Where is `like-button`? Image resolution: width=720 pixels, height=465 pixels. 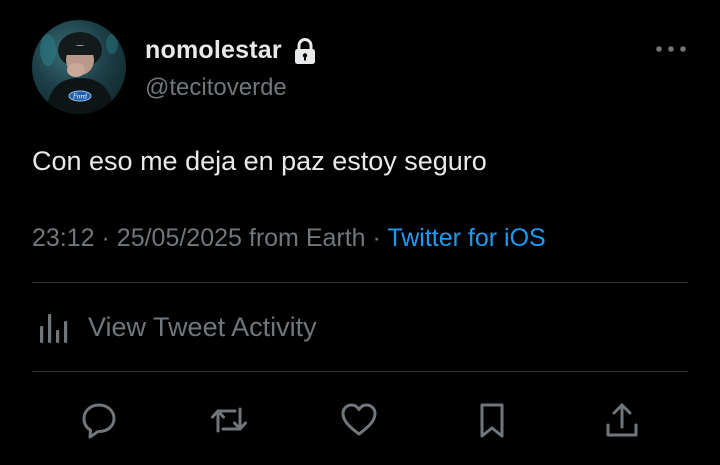
like-button is located at coordinates (359, 420).